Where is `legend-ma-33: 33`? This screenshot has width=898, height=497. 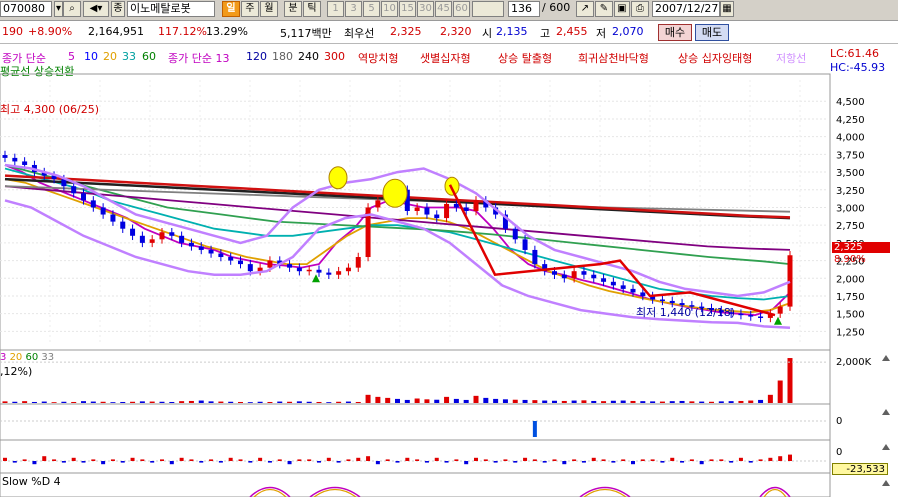 legend-ma-33: 33 is located at coordinates (129, 56).